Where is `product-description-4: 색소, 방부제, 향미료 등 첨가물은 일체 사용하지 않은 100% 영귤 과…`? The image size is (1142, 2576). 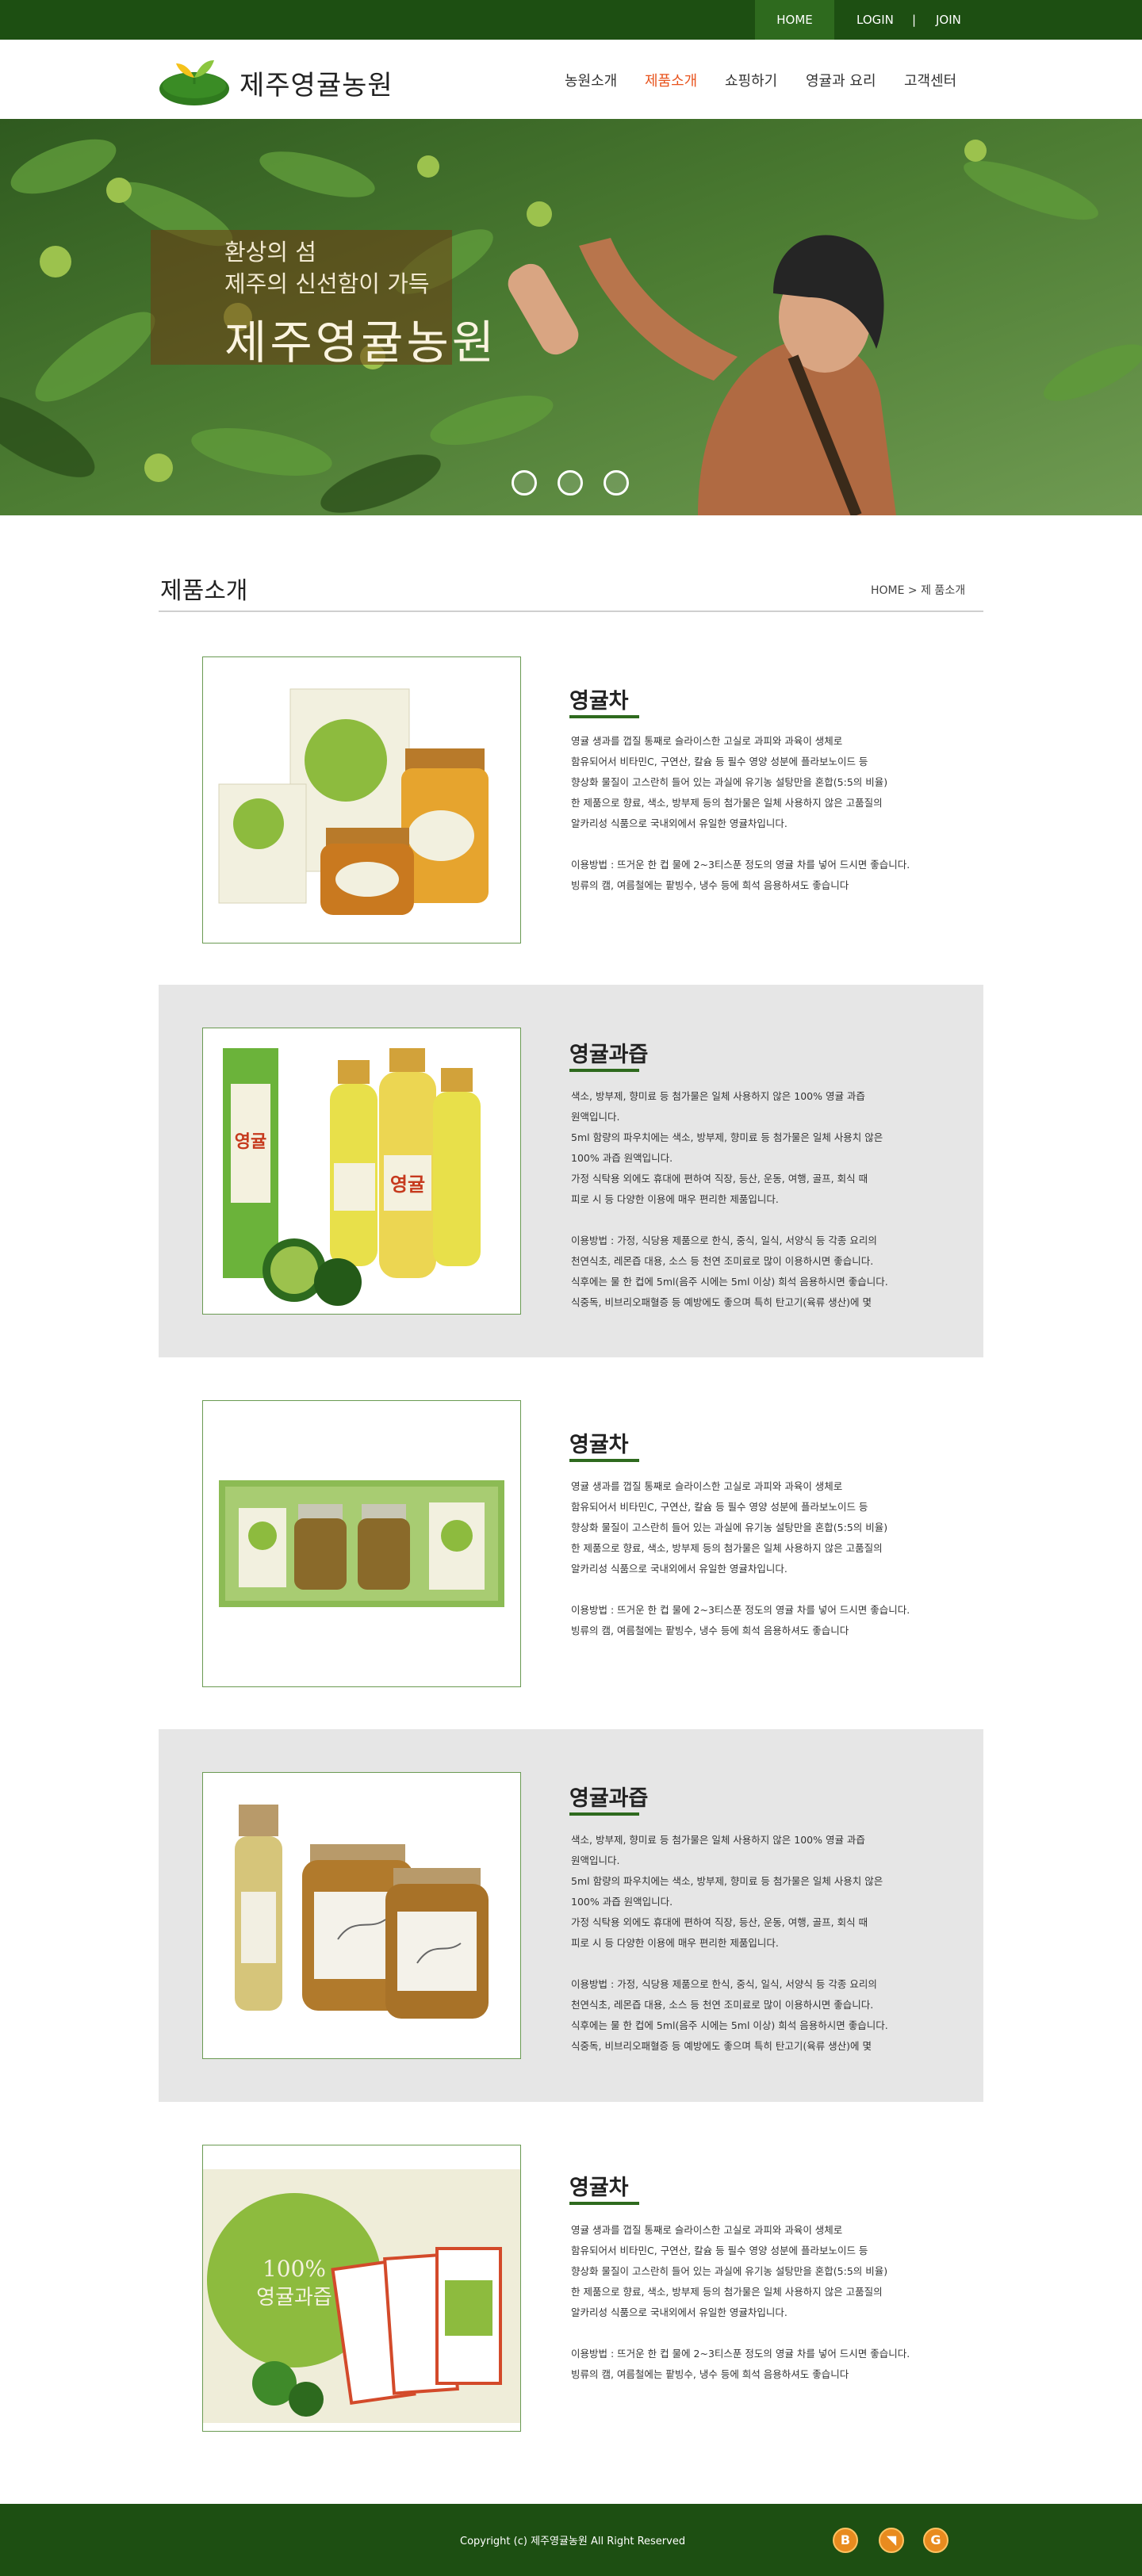
product-description-4: 색소, 방부제, 향미료 등 첨가물은 일체 사용하지 않은 100% 영귤 과… is located at coordinates (729, 1943).